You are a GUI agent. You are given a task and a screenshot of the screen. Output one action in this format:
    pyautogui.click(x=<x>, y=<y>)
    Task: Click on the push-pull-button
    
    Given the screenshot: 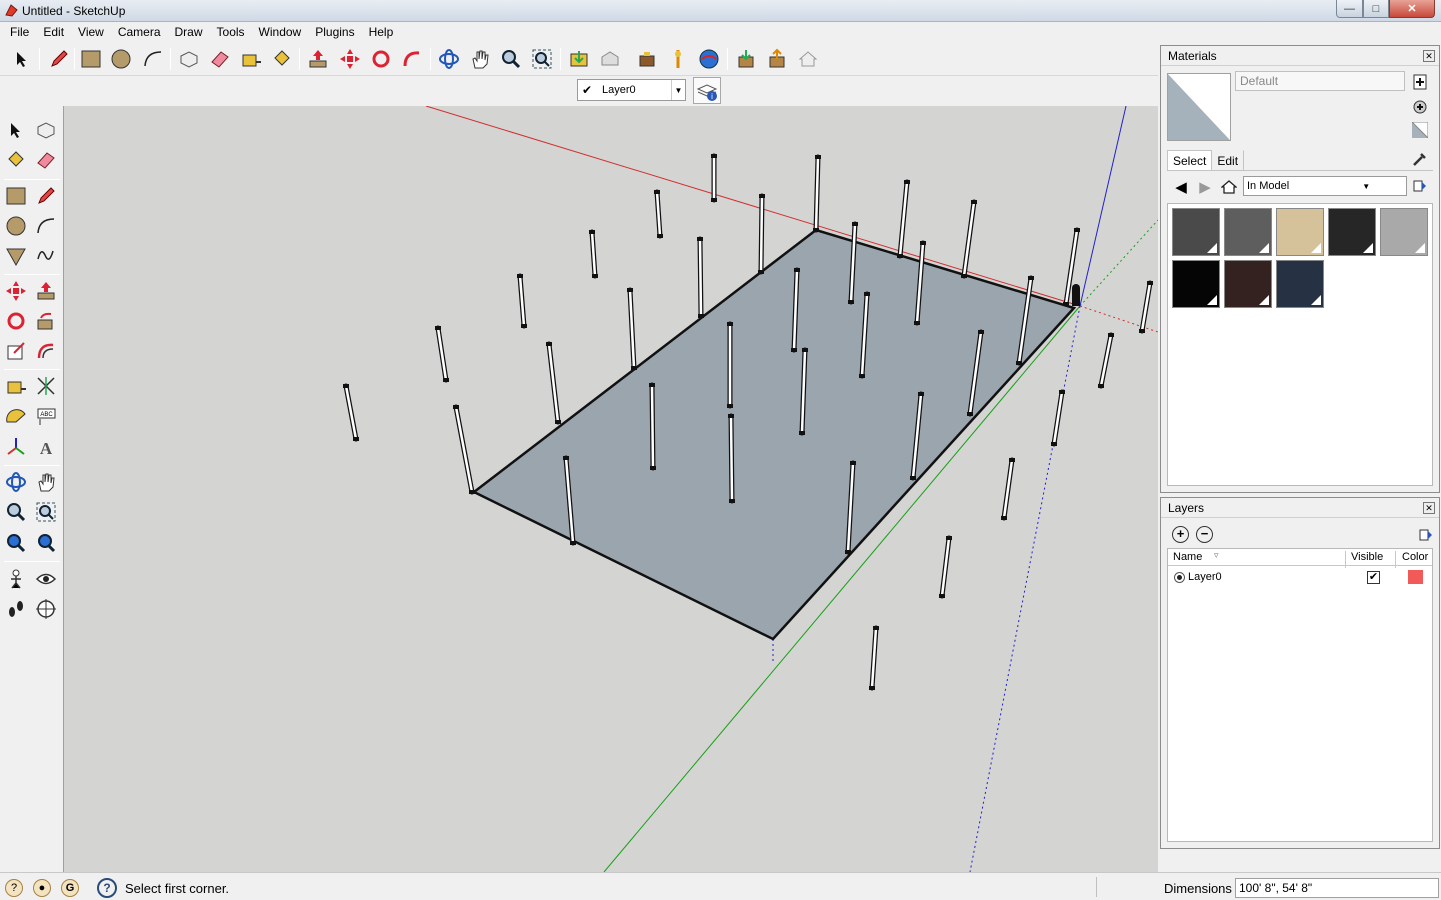 What is the action you would take?
    pyautogui.click(x=318, y=59)
    